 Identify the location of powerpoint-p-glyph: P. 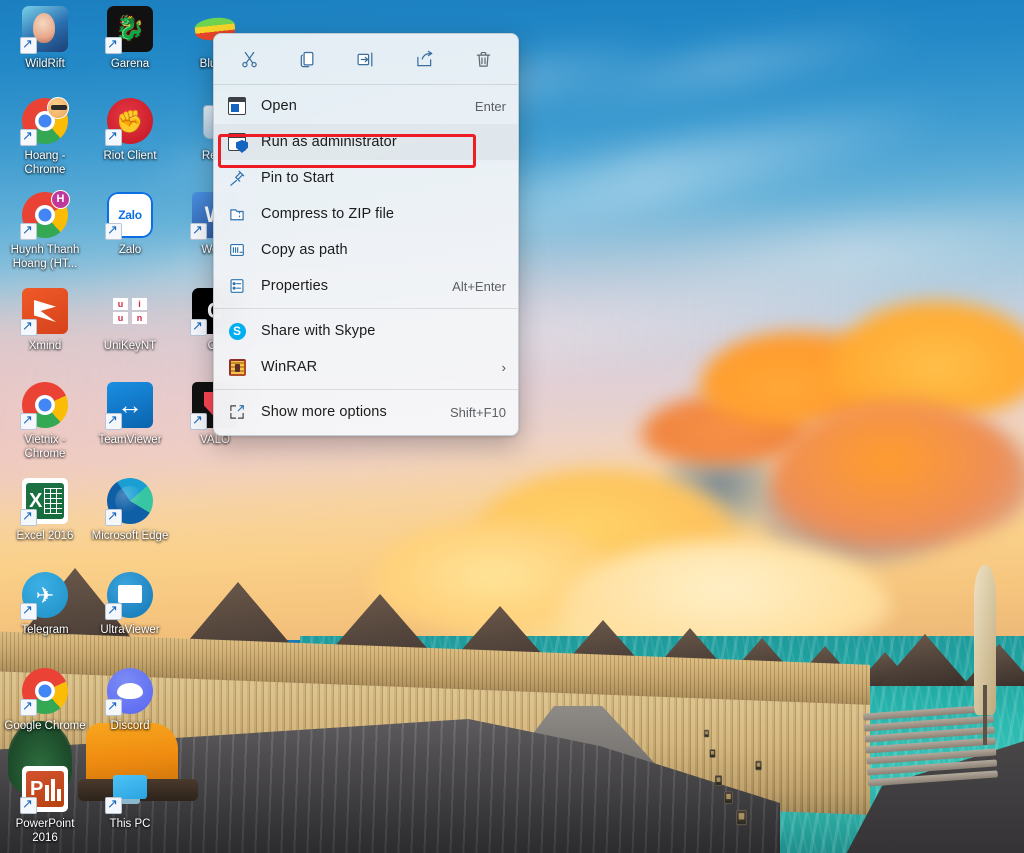
(37, 789).